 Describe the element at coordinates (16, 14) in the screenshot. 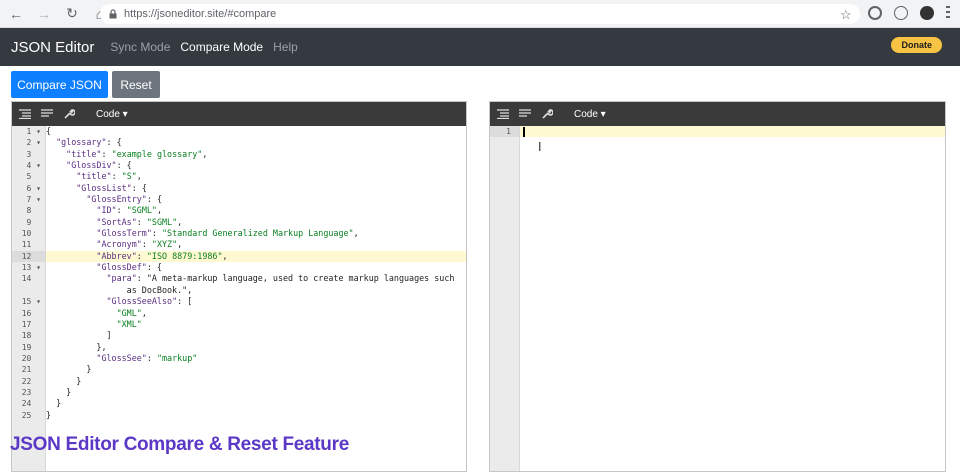

I see `back-icon: ←` at that location.